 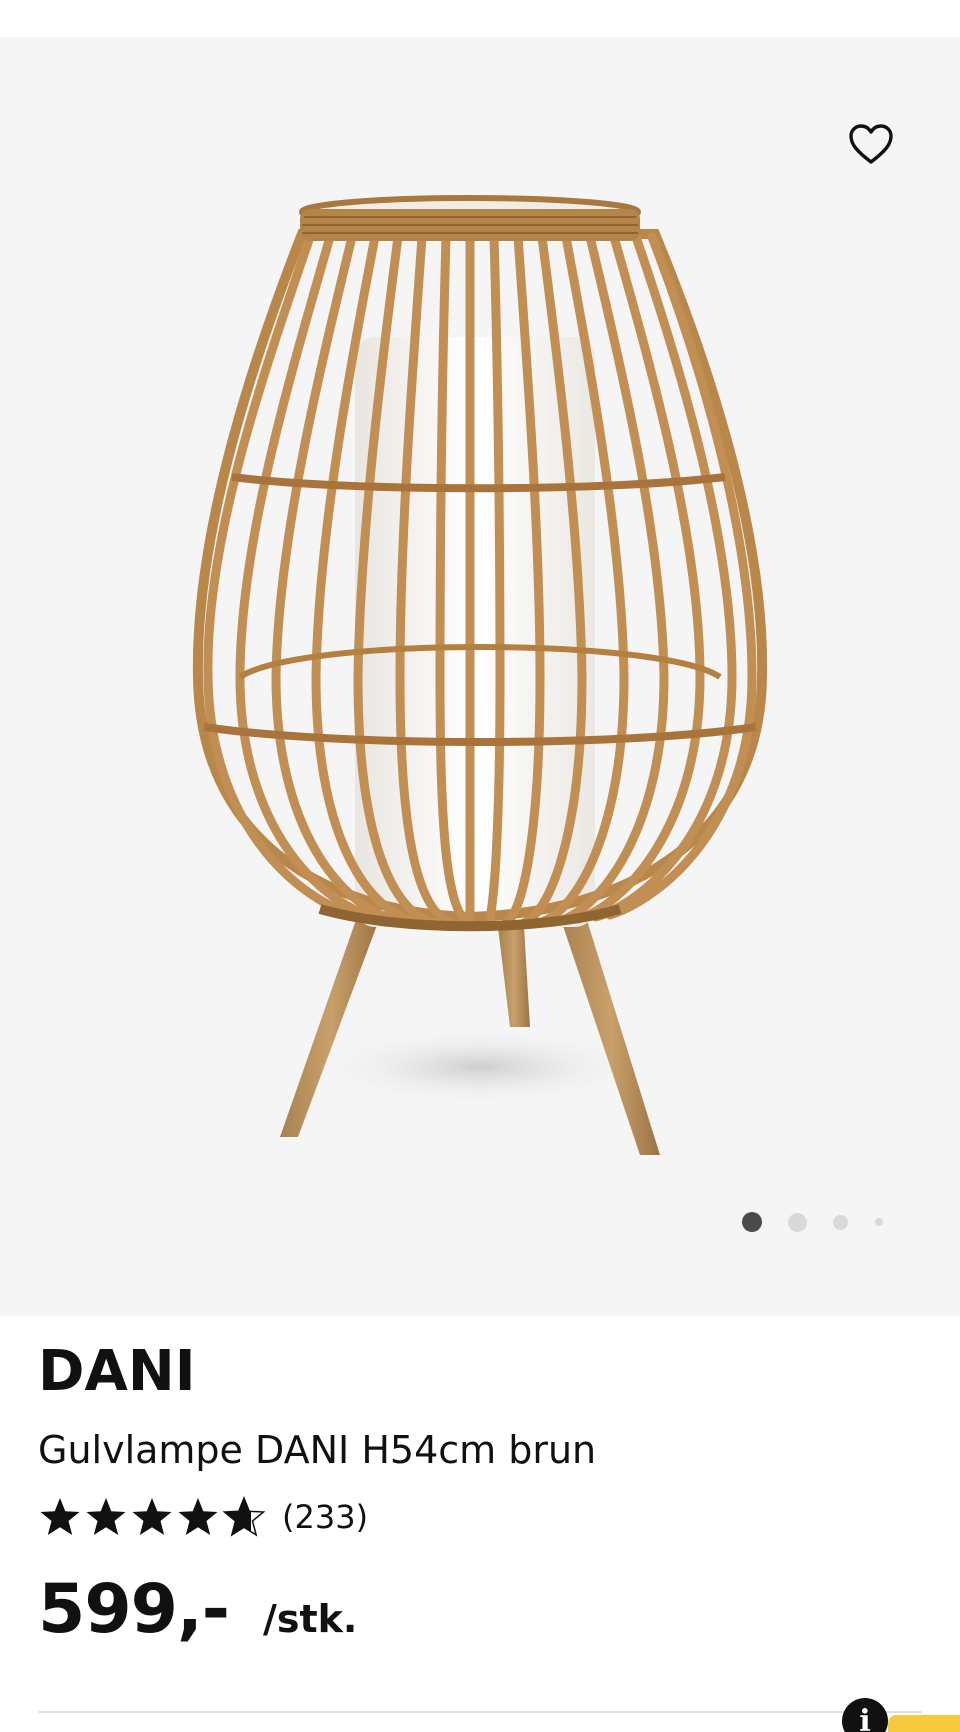 What do you see at coordinates (310, 1619) in the screenshot?
I see `price-unit: /stk.` at bounding box center [310, 1619].